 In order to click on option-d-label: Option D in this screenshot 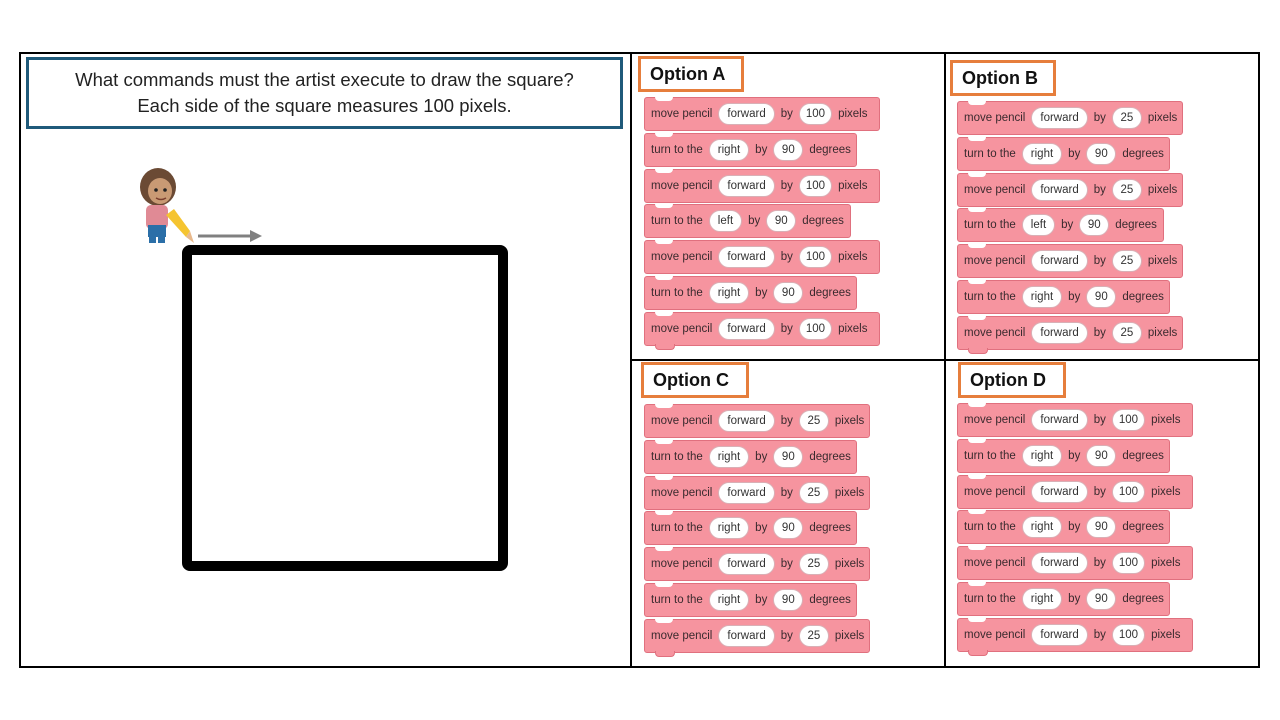, I will do `click(1012, 380)`.